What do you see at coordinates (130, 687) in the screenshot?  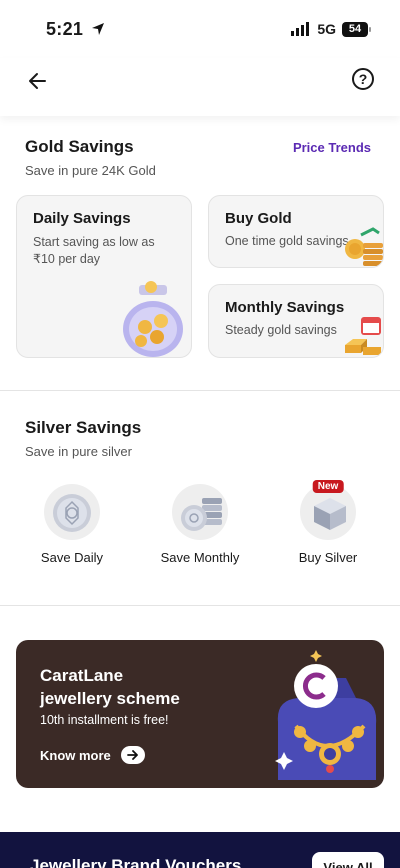 I see `promo-title: CaratLane jewellery scheme` at bounding box center [130, 687].